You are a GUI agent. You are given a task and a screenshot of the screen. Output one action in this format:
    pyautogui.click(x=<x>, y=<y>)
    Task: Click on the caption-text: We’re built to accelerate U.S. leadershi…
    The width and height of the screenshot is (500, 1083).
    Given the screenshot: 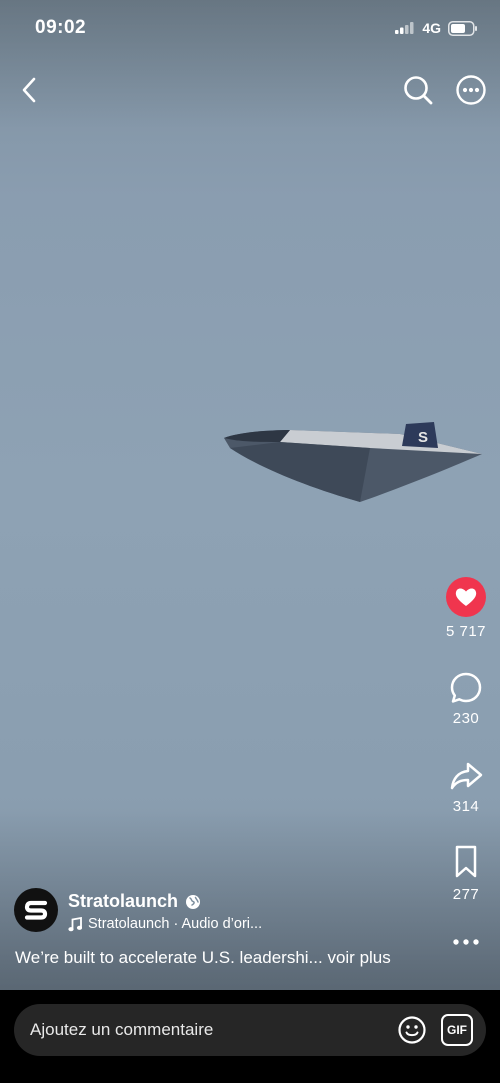 What is the action you would take?
    pyautogui.click(x=169, y=957)
    